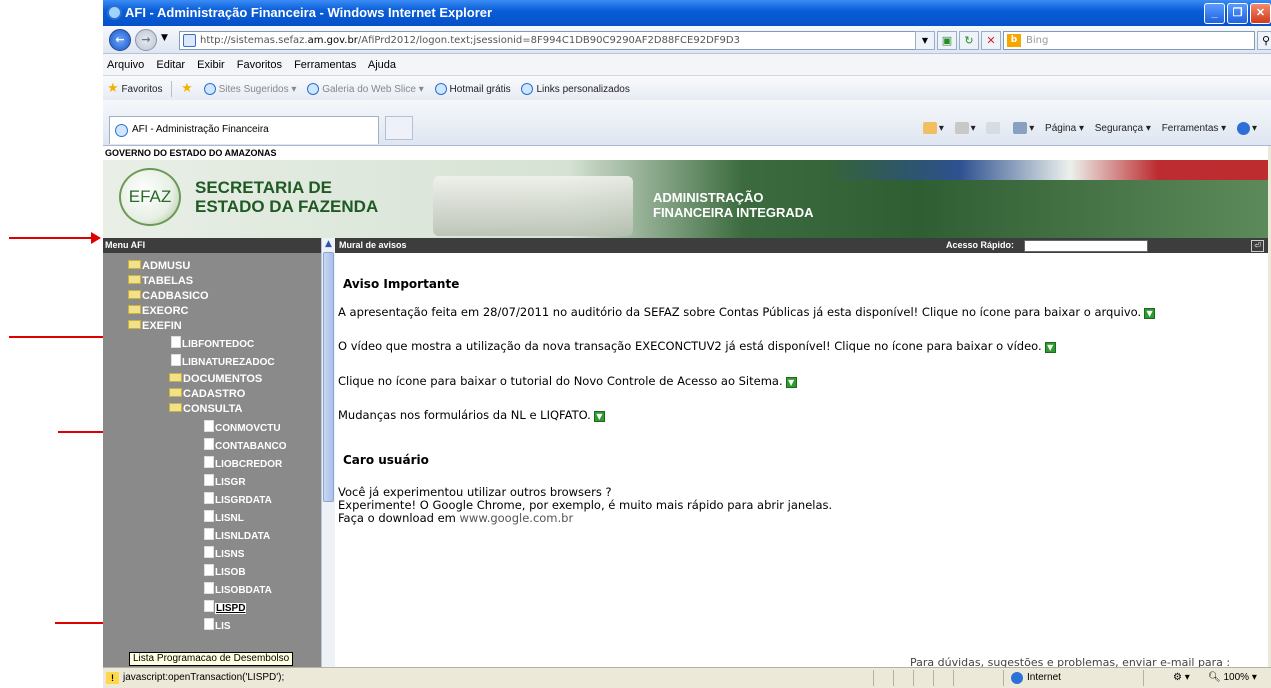  I want to click on feeds-icon, so click(961, 128).